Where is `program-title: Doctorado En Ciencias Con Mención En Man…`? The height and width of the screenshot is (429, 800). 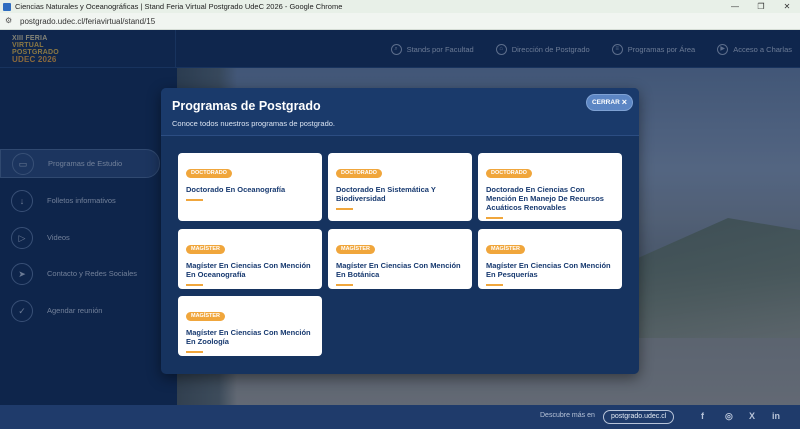 program-title: Doctorado En Ciencias Con Mención En Man… is located at coordinates (545, 198).